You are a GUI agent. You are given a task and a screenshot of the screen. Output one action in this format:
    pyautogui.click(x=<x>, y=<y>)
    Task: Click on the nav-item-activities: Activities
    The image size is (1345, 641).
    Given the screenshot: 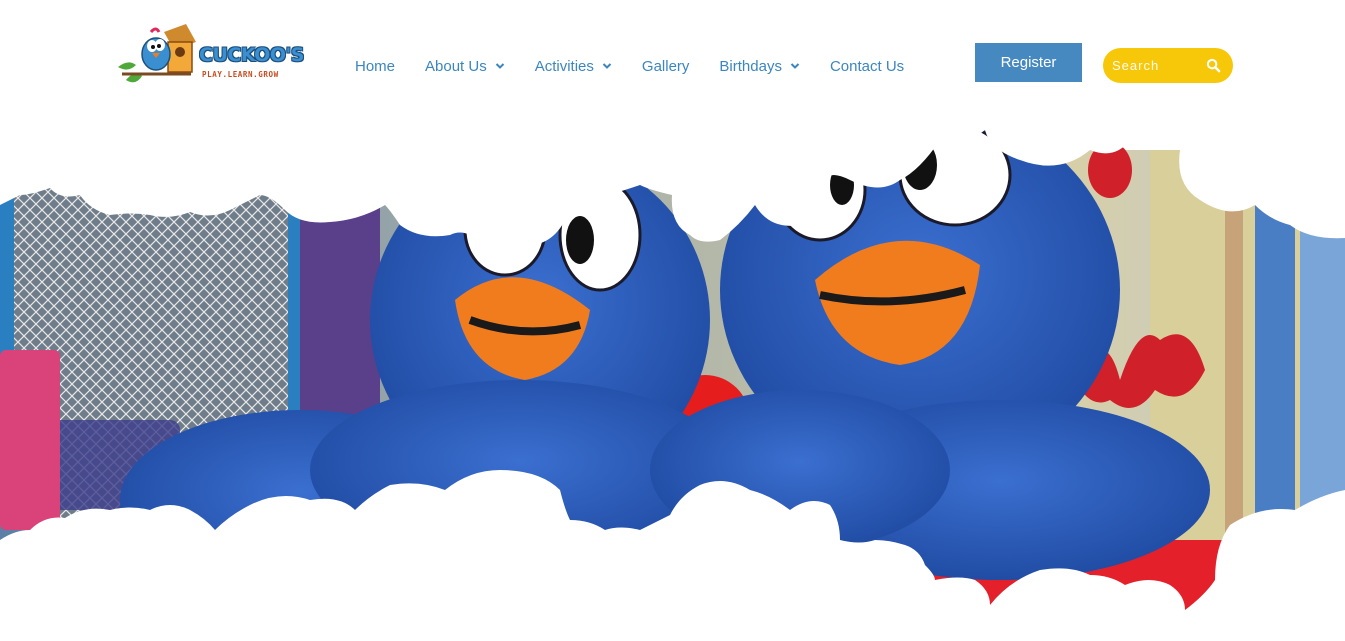 What is the action you would take?
    pyautogui.click(x=573, y=66)
    